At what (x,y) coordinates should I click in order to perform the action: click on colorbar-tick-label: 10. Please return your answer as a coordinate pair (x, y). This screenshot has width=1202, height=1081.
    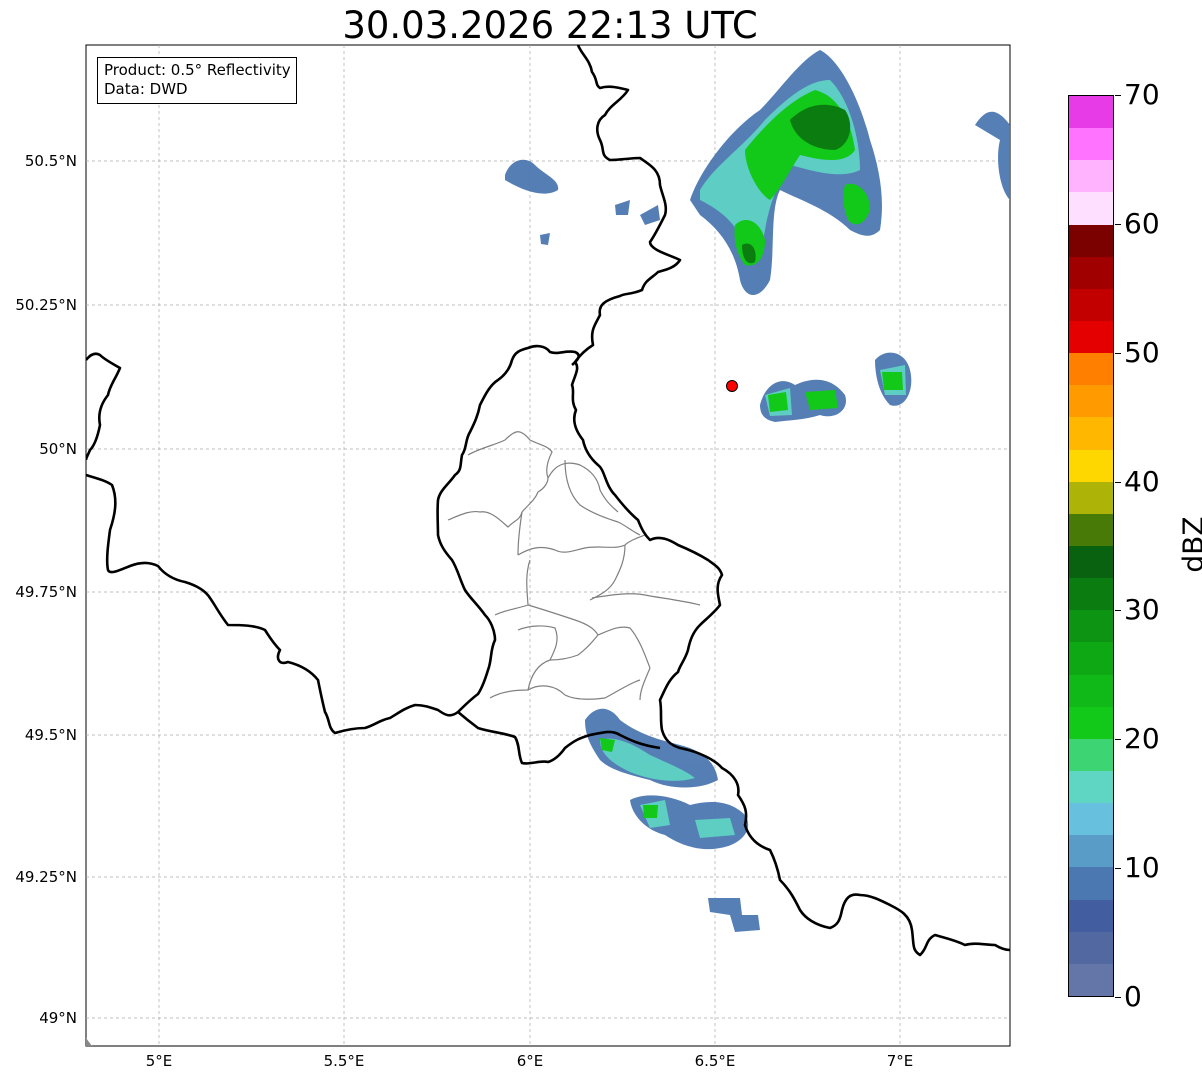
    Looking at the image, I should click on (1142, 868).